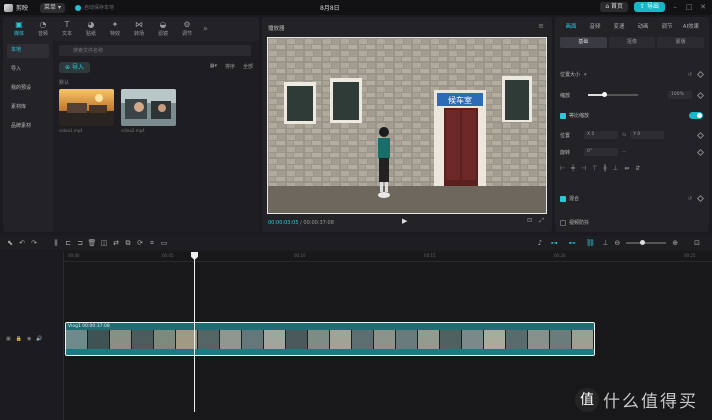  Describe the element at coordinates (529, 221) in the screenshot. I see `ratio-icon: ⊡` at that location.